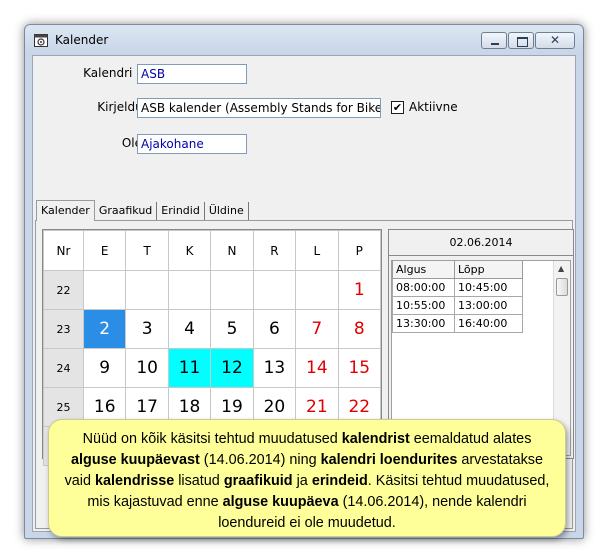  I want to click on schedule-end-cell: 10:45:00, so click(488, 287).